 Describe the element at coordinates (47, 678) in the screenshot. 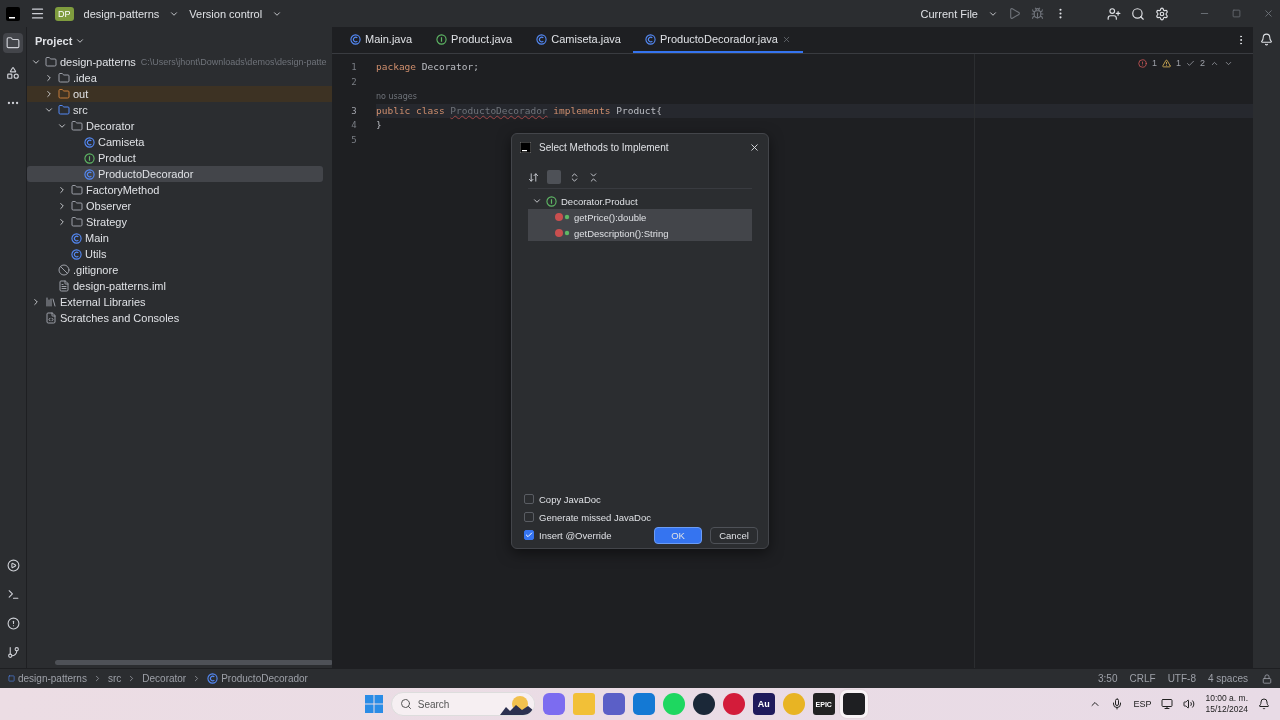

I see `breadcrumb: design-patterns` at that location.